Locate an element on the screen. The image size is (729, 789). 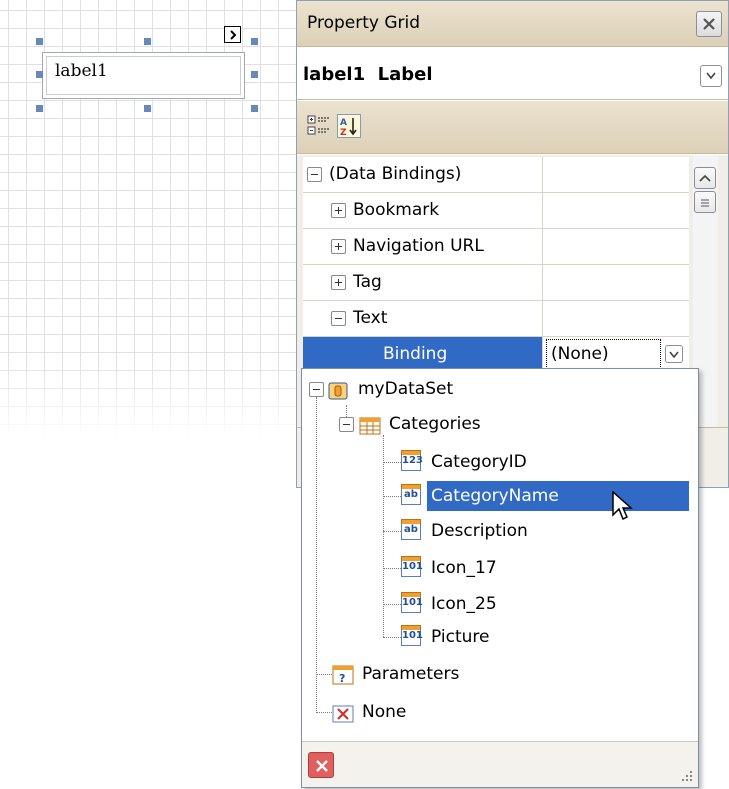
table-icon is located at coordinates (370, 425).